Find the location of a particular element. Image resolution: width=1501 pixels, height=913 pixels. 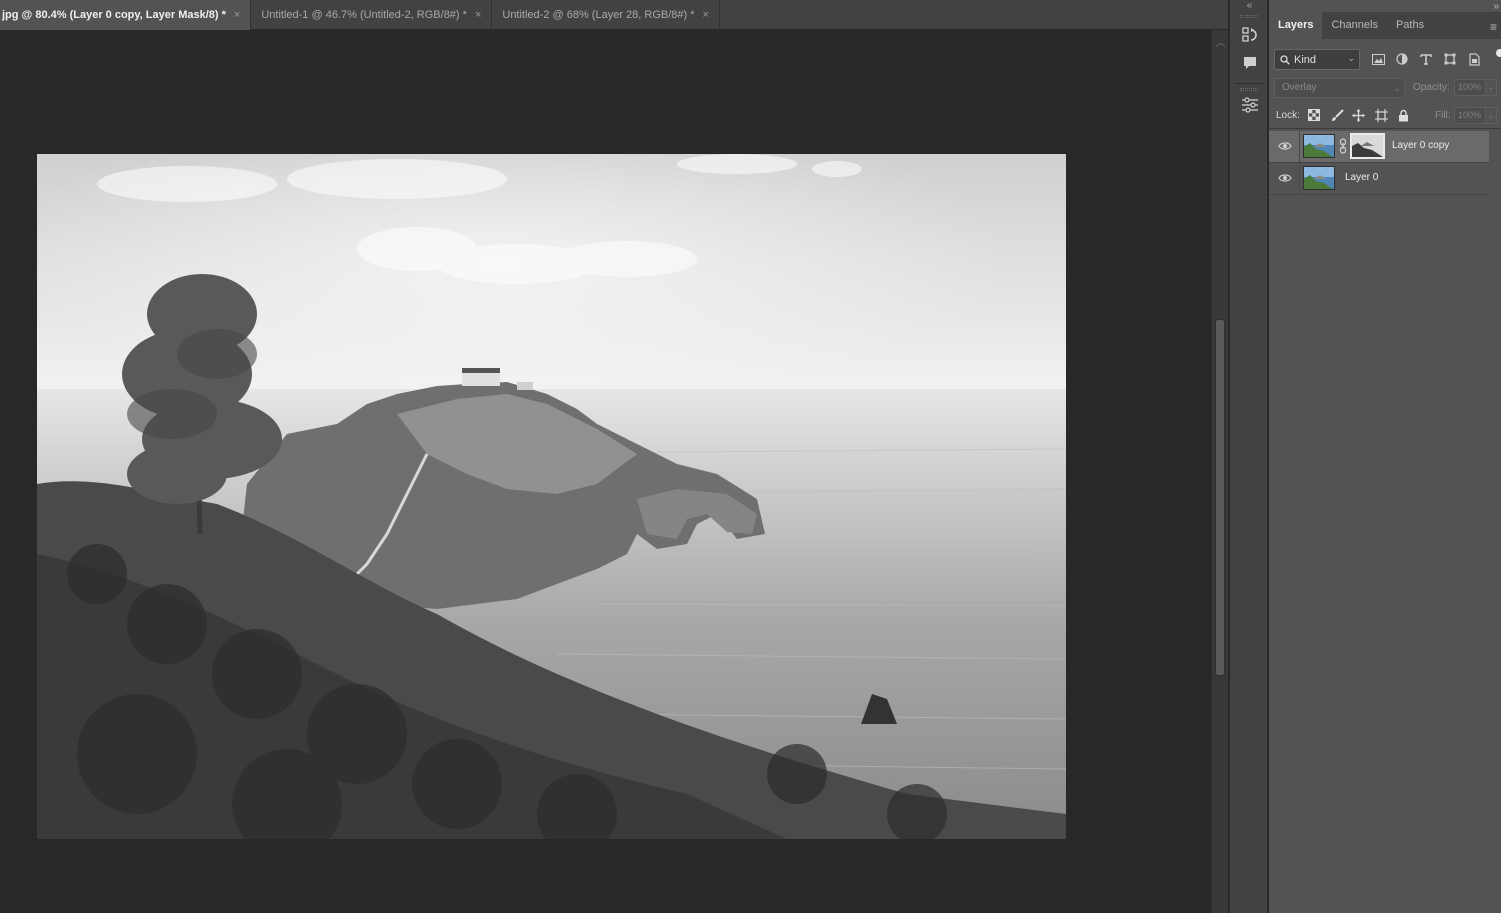

opacity-dropdown-icon: ⌄ is located at coordinates (1491, 87).